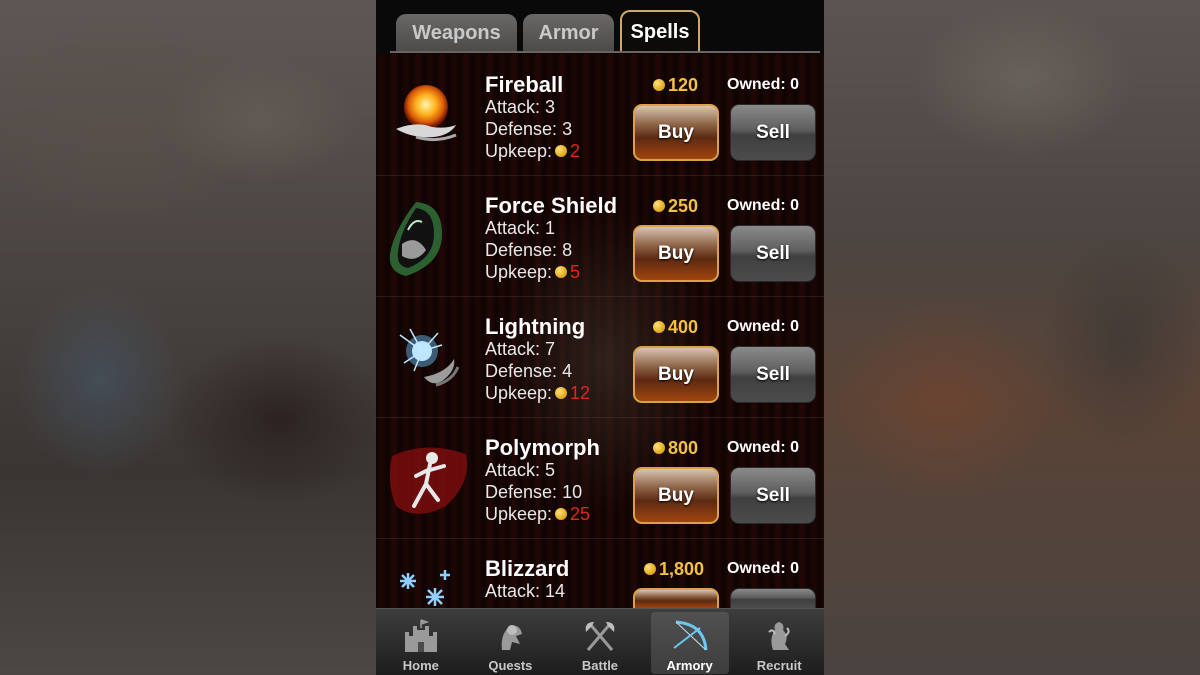  I want to click on buy-button, so click(676, 598).